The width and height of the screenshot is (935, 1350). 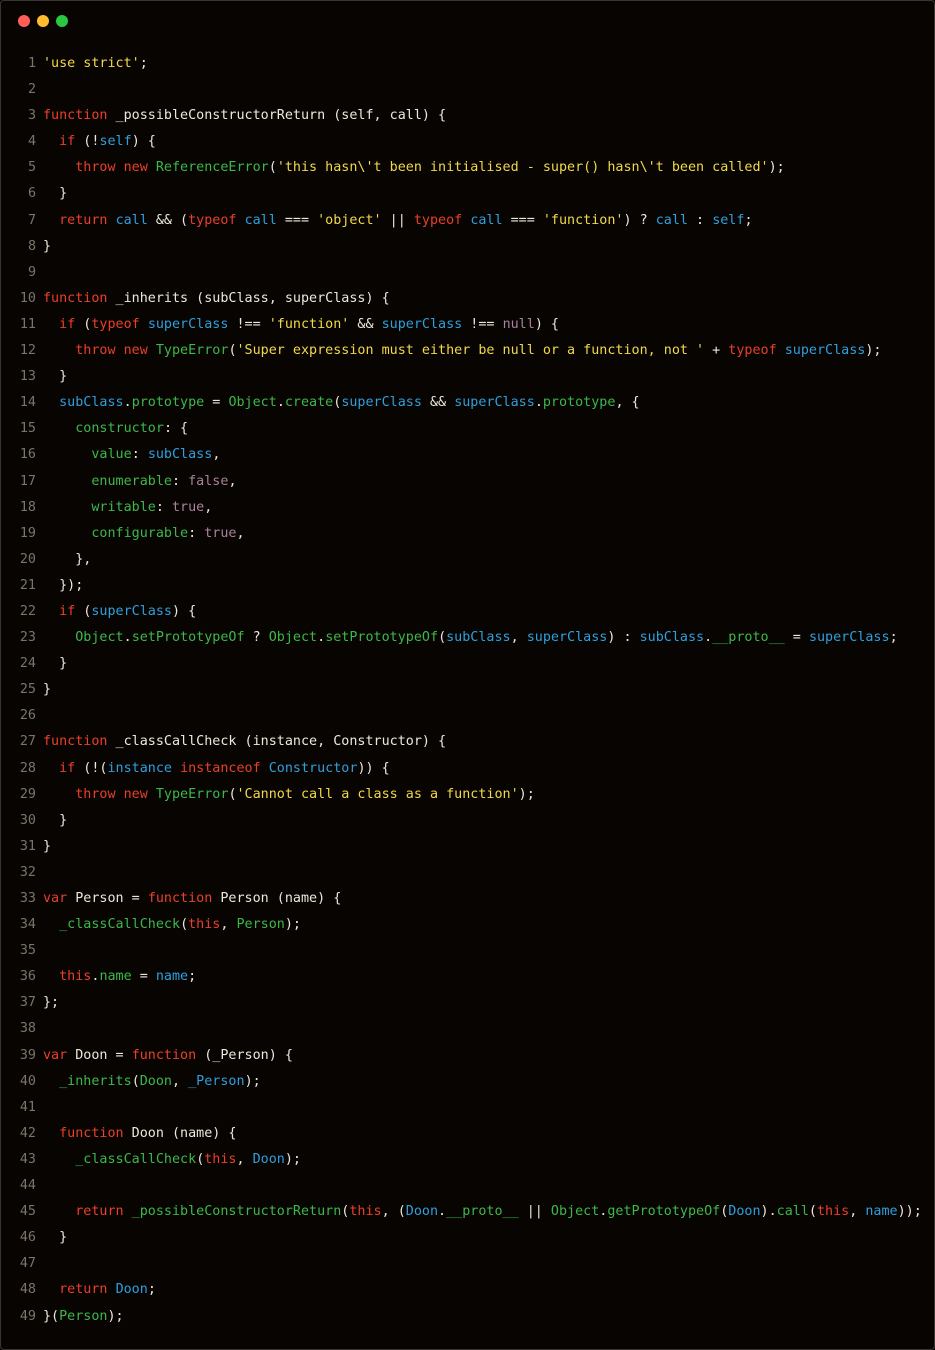 I want to click on code-token: create, so click(x=309, y=403).